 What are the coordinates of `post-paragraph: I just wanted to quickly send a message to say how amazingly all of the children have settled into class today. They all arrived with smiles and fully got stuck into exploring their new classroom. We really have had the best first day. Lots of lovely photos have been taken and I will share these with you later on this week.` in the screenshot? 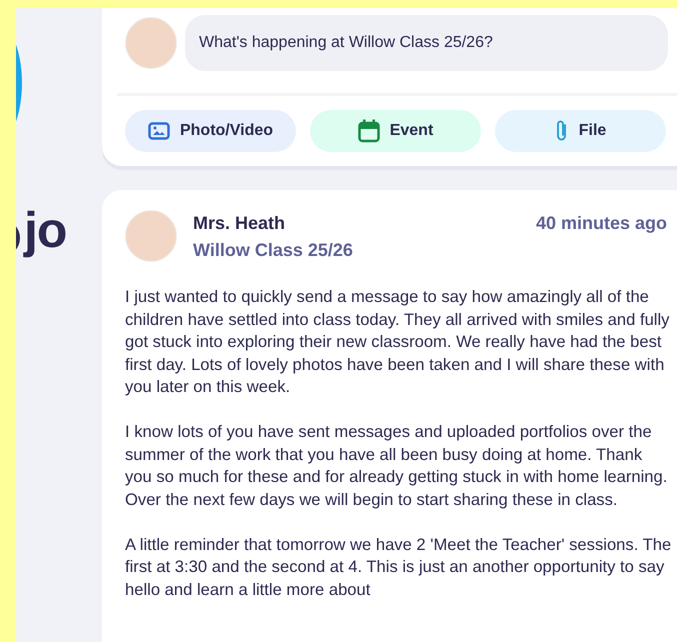 It's located at (397, 342).